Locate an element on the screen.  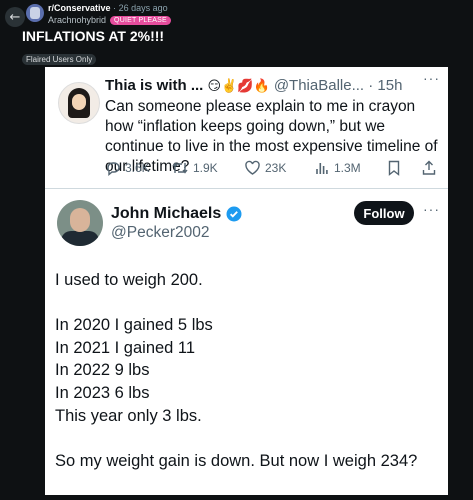
quoted-tweet-avatar is located at coordinates (79, 103).